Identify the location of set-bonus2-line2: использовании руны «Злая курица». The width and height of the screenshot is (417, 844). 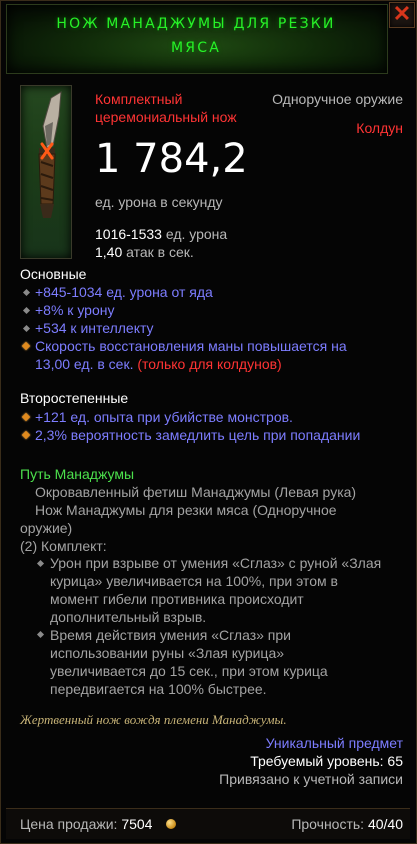
(167, 653).